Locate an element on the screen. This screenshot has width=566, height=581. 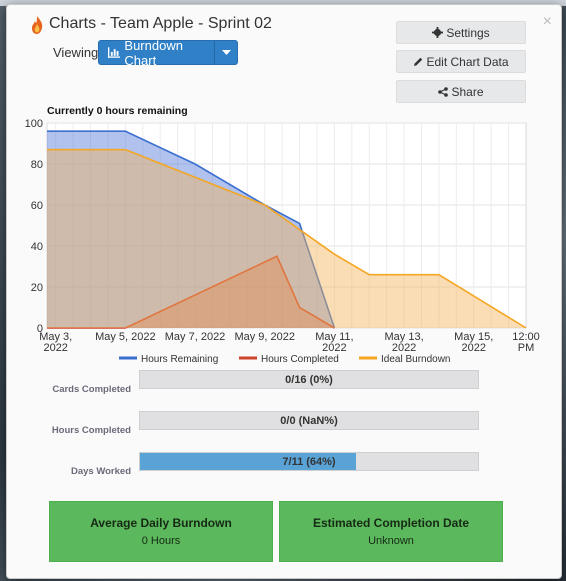
y-tick-label: 20 is located at coordinates (37, 288).